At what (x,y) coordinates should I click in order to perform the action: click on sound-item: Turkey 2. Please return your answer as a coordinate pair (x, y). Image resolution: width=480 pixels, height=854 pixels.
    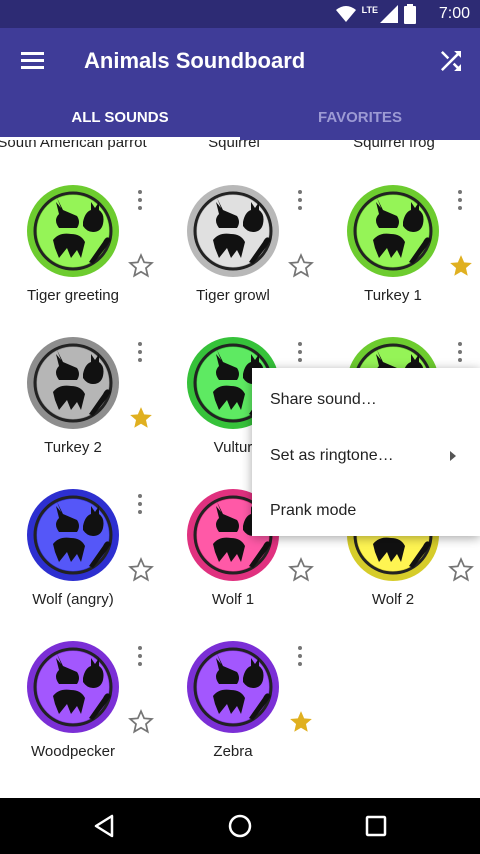
    Looking at the image, I should click on (80, 374).